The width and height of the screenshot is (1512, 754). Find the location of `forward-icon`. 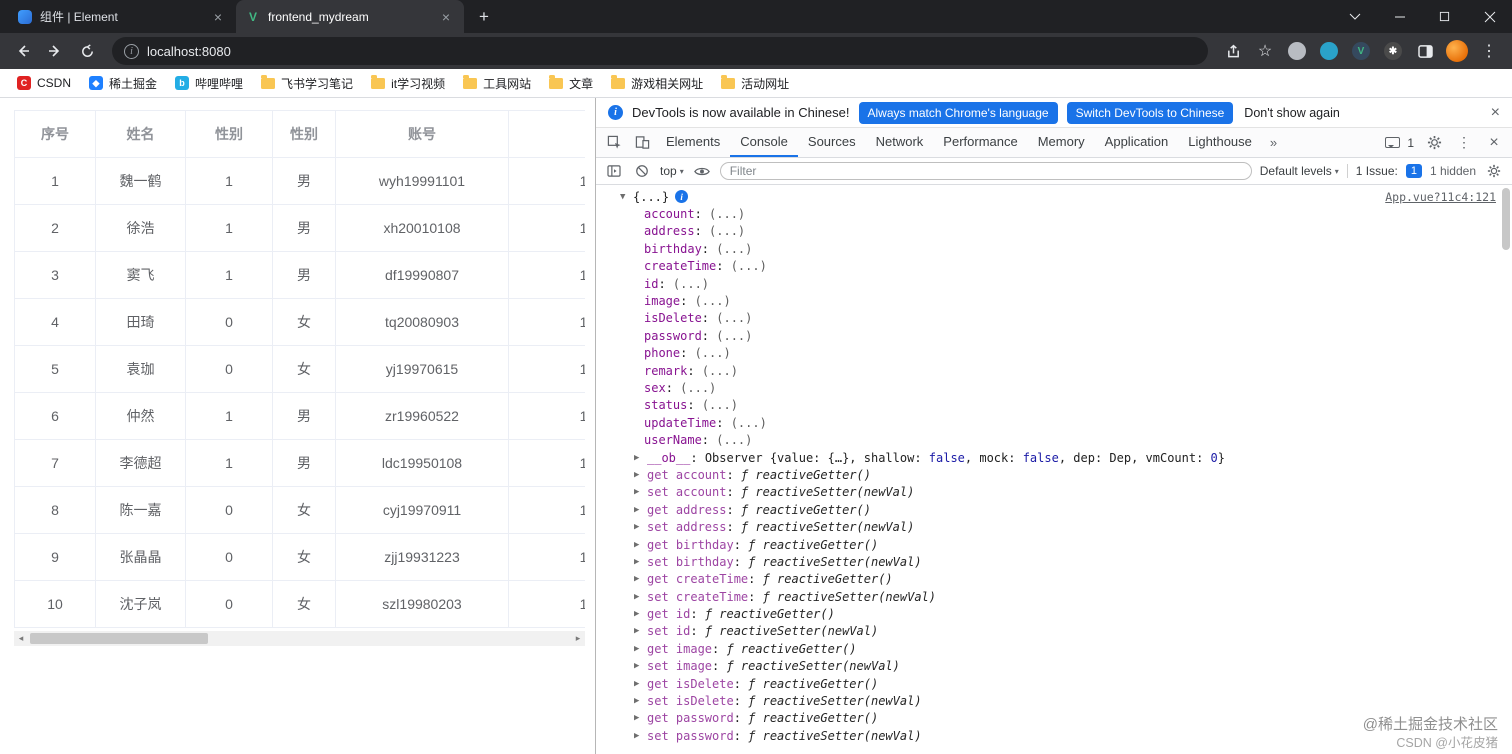

forward-icon is located at coordinates (55, 51).